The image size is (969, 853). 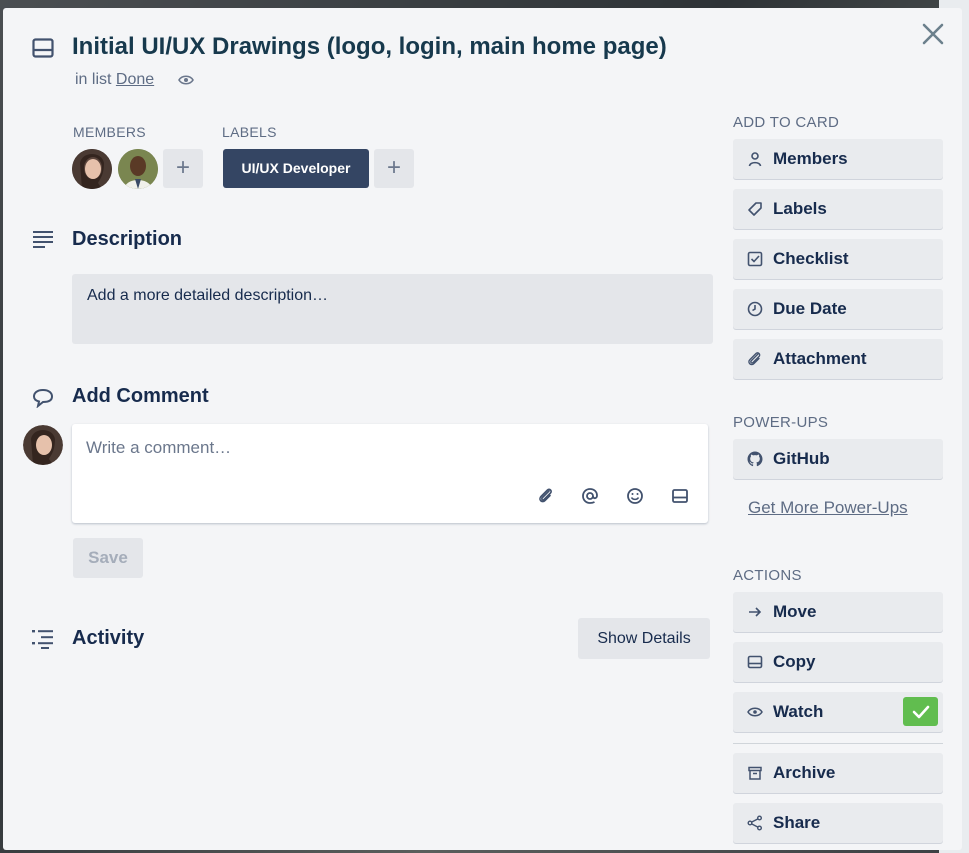 I want to click on description-icon, so click(x=43, y=239).